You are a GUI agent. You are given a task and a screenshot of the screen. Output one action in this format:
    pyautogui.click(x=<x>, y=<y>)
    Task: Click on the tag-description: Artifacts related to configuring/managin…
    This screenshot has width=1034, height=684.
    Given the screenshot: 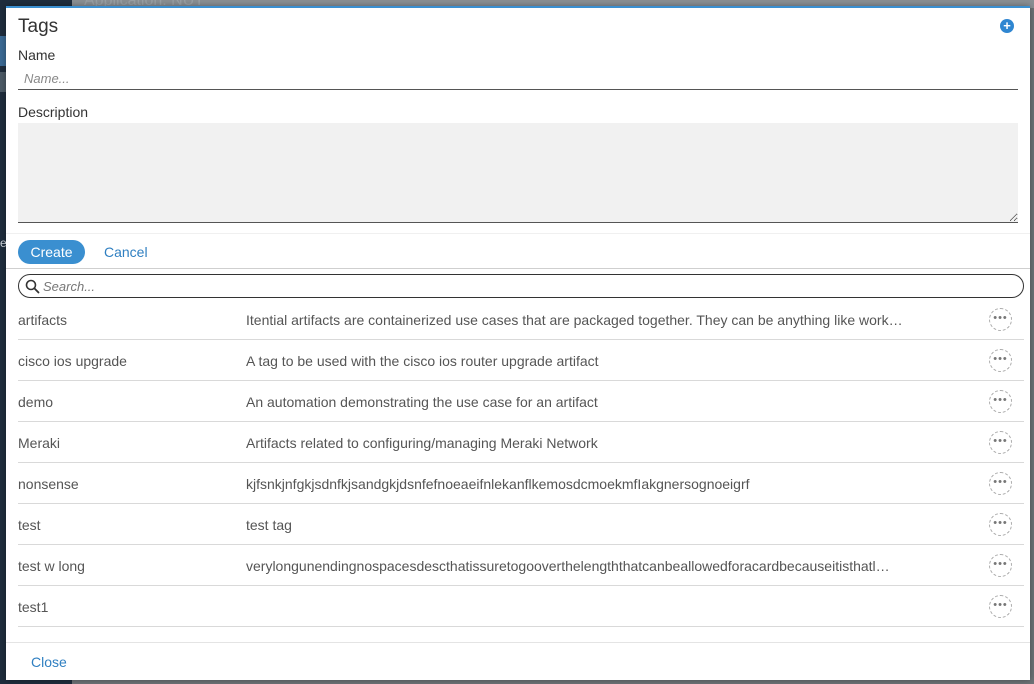 What is the action you would take?
    pyautogui.click(x=422, y=443)
    